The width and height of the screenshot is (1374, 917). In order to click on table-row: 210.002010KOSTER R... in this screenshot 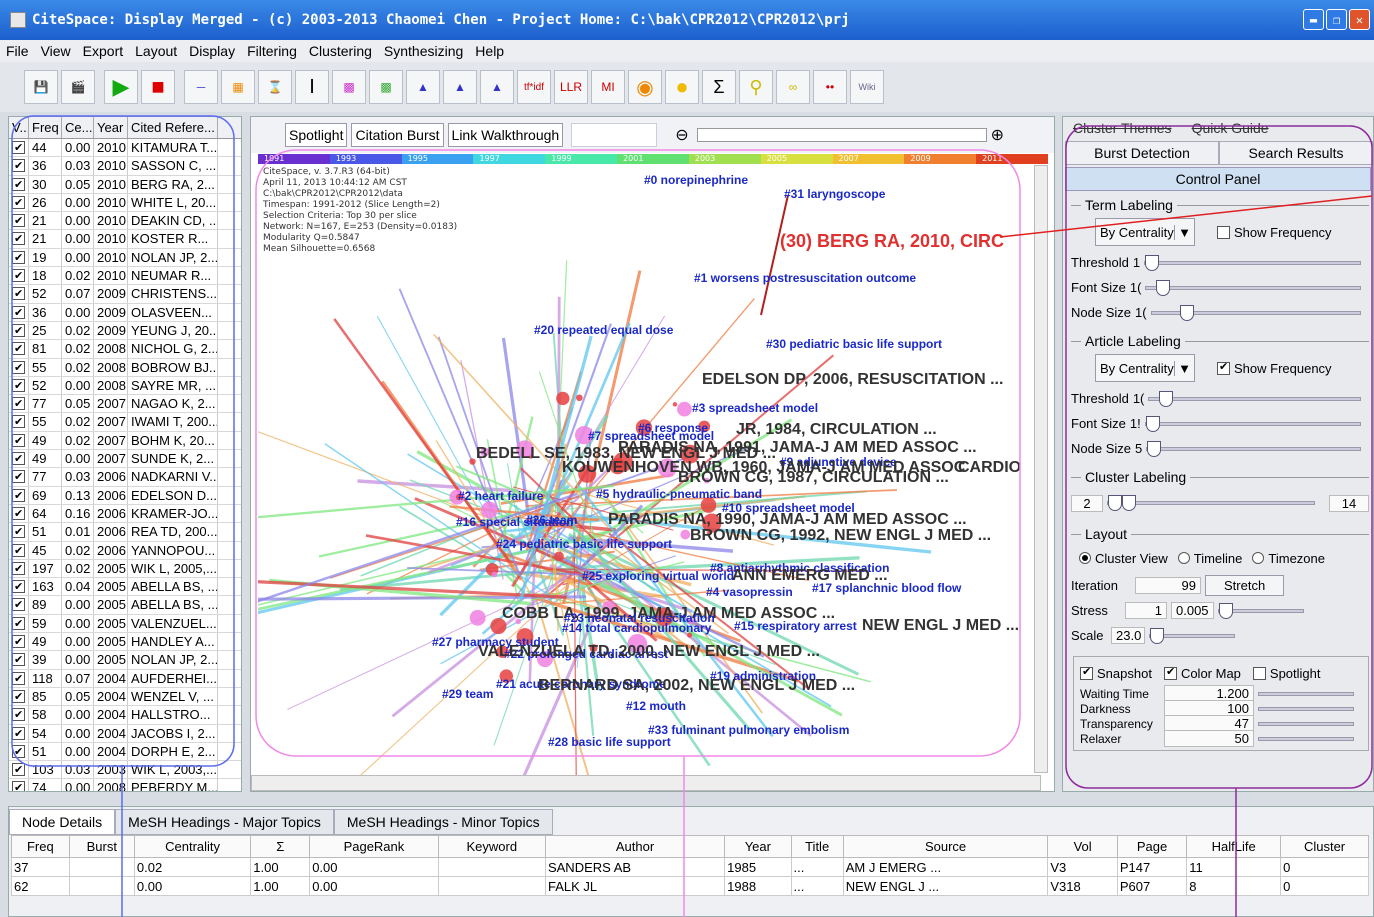, I will do `click(125, 239)`.